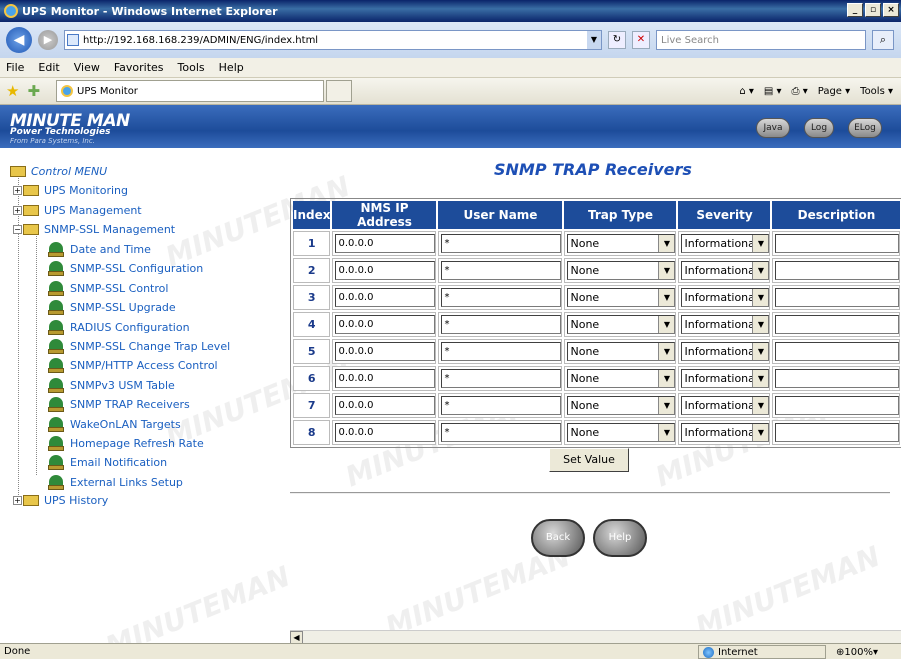 The height and width of the screenshot is (659, 901). What do you see at coordinates (558, 538) in the screenshot?
I see `back-button: Back` at bounding box center [558, 538].